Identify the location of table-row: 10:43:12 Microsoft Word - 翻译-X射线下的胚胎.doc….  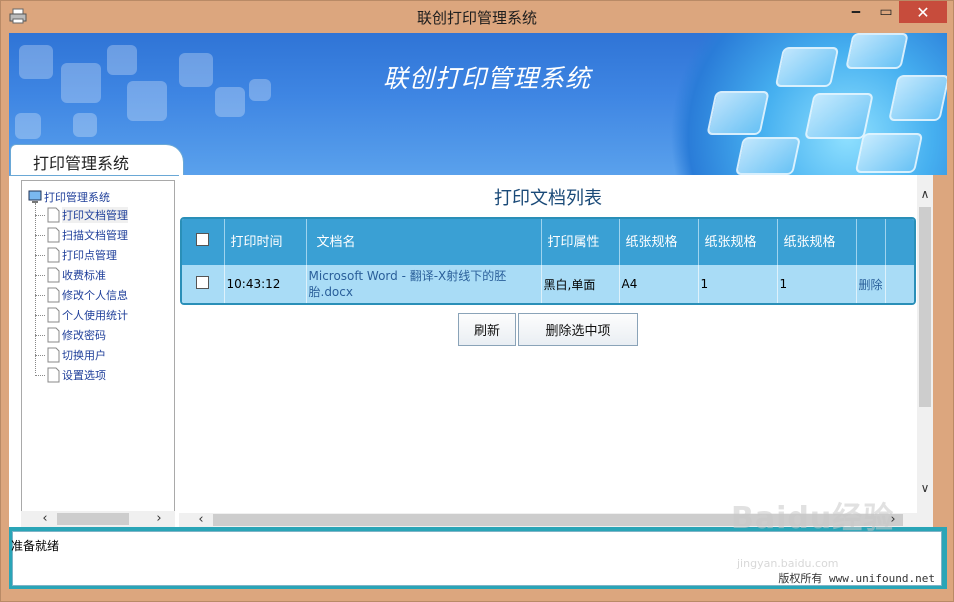
(548, 284).